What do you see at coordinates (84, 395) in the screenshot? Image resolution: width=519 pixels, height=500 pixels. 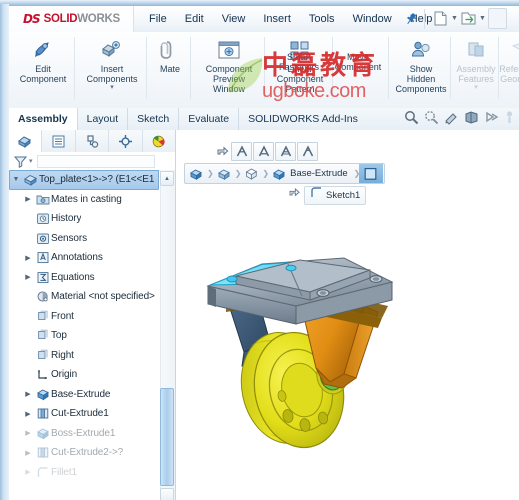 I see `tree-item-base-extrude: ▶ Base-Extrude` at bounding box center [84, 395].